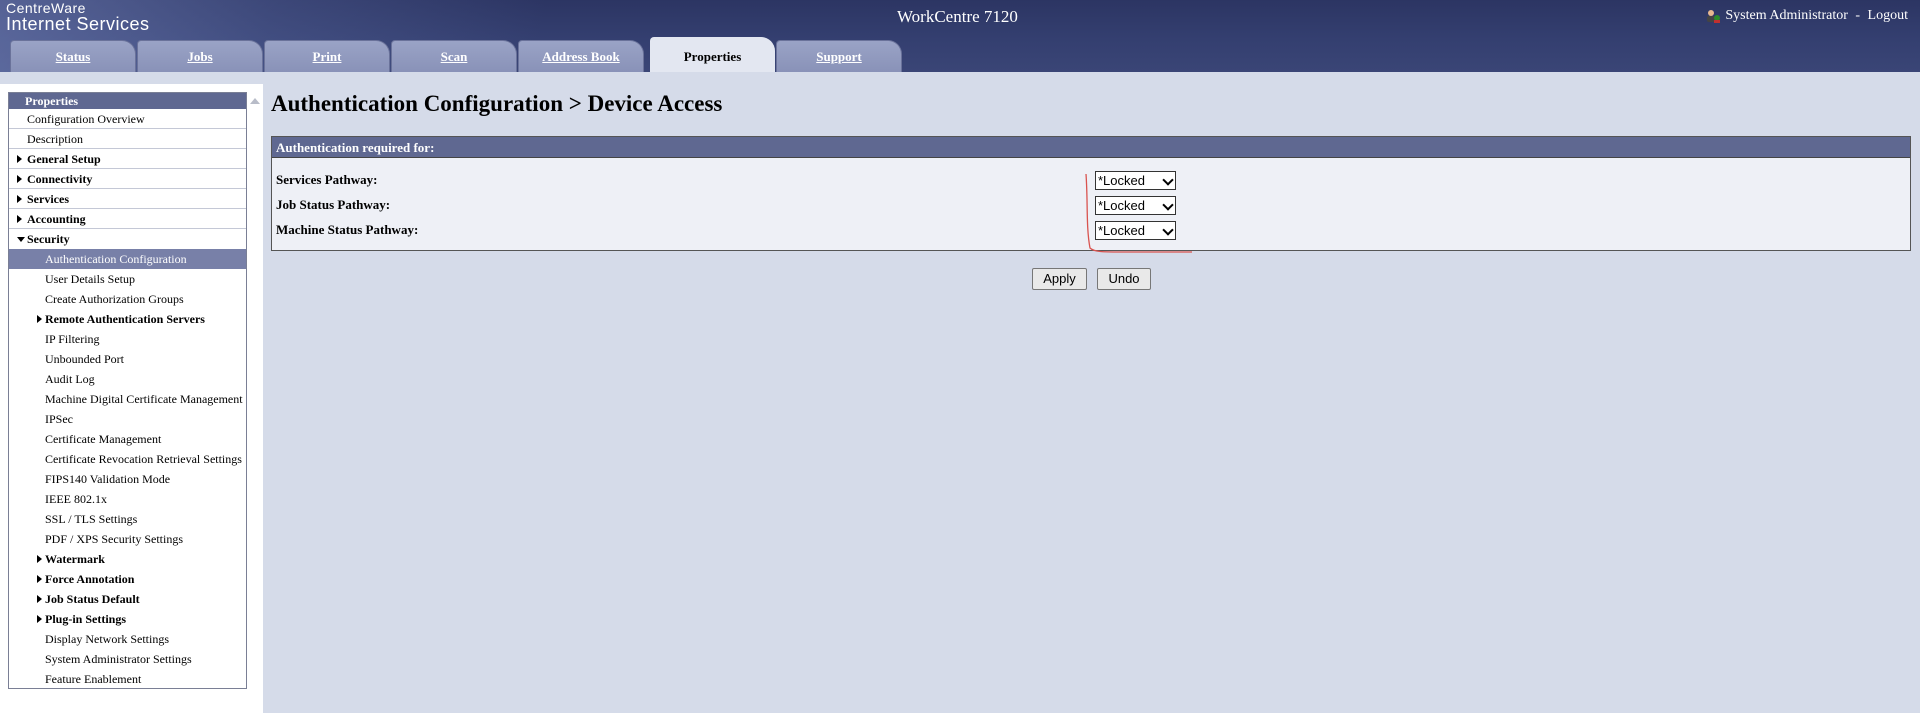  I want to click on sidebar-item-label: Display Network Settings, so click(107, 639).